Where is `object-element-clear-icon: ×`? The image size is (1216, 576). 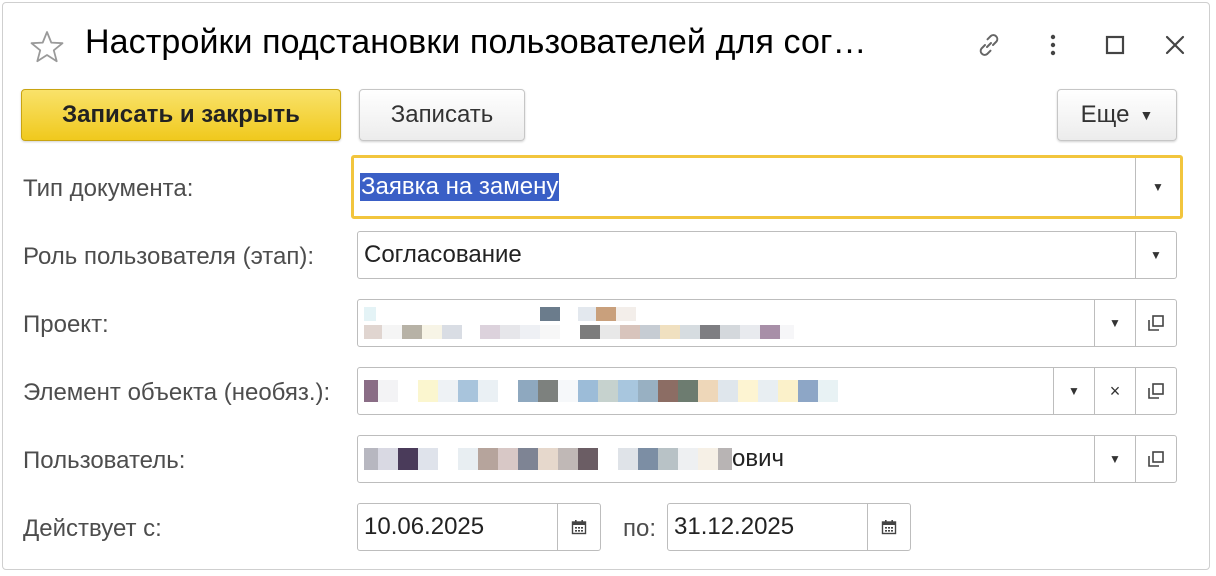
object-element-clear-icon: × is located at coordinates (1114, 391).